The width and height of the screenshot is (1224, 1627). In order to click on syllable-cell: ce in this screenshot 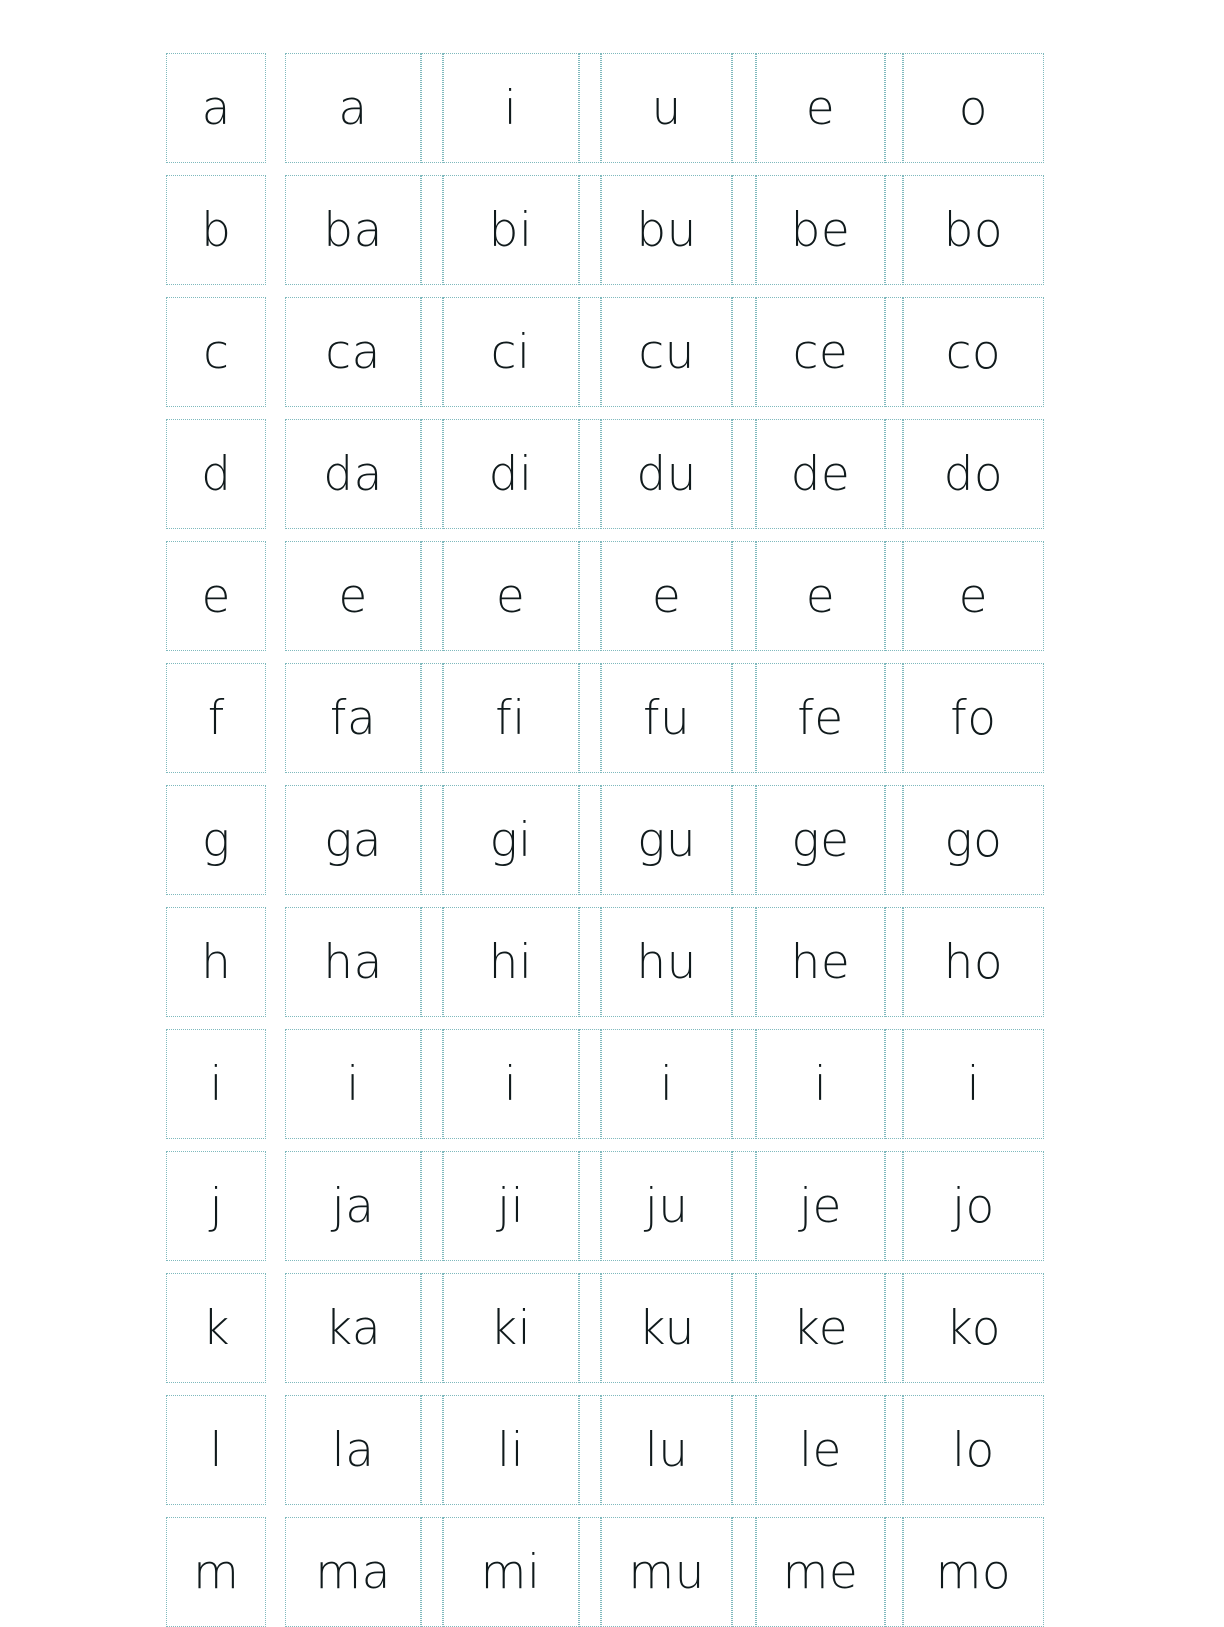, I will do `click(820, 352)`.